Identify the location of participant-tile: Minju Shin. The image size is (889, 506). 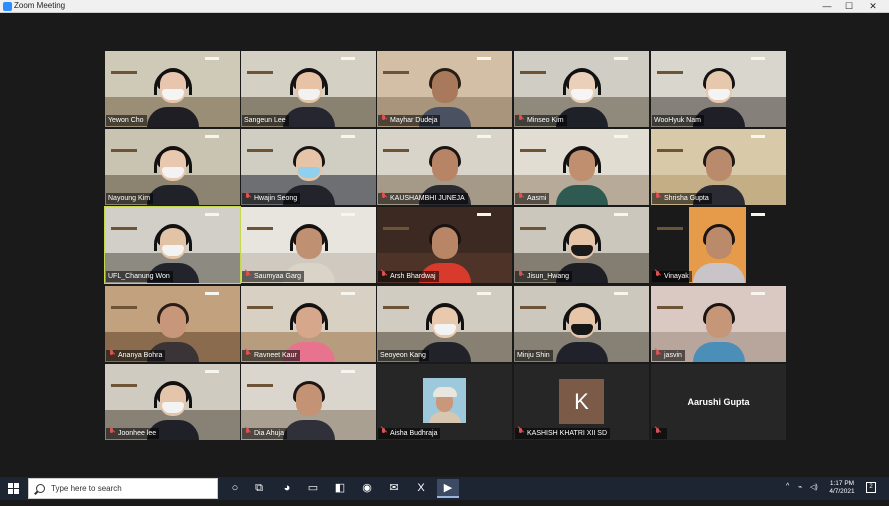
(581, 324).